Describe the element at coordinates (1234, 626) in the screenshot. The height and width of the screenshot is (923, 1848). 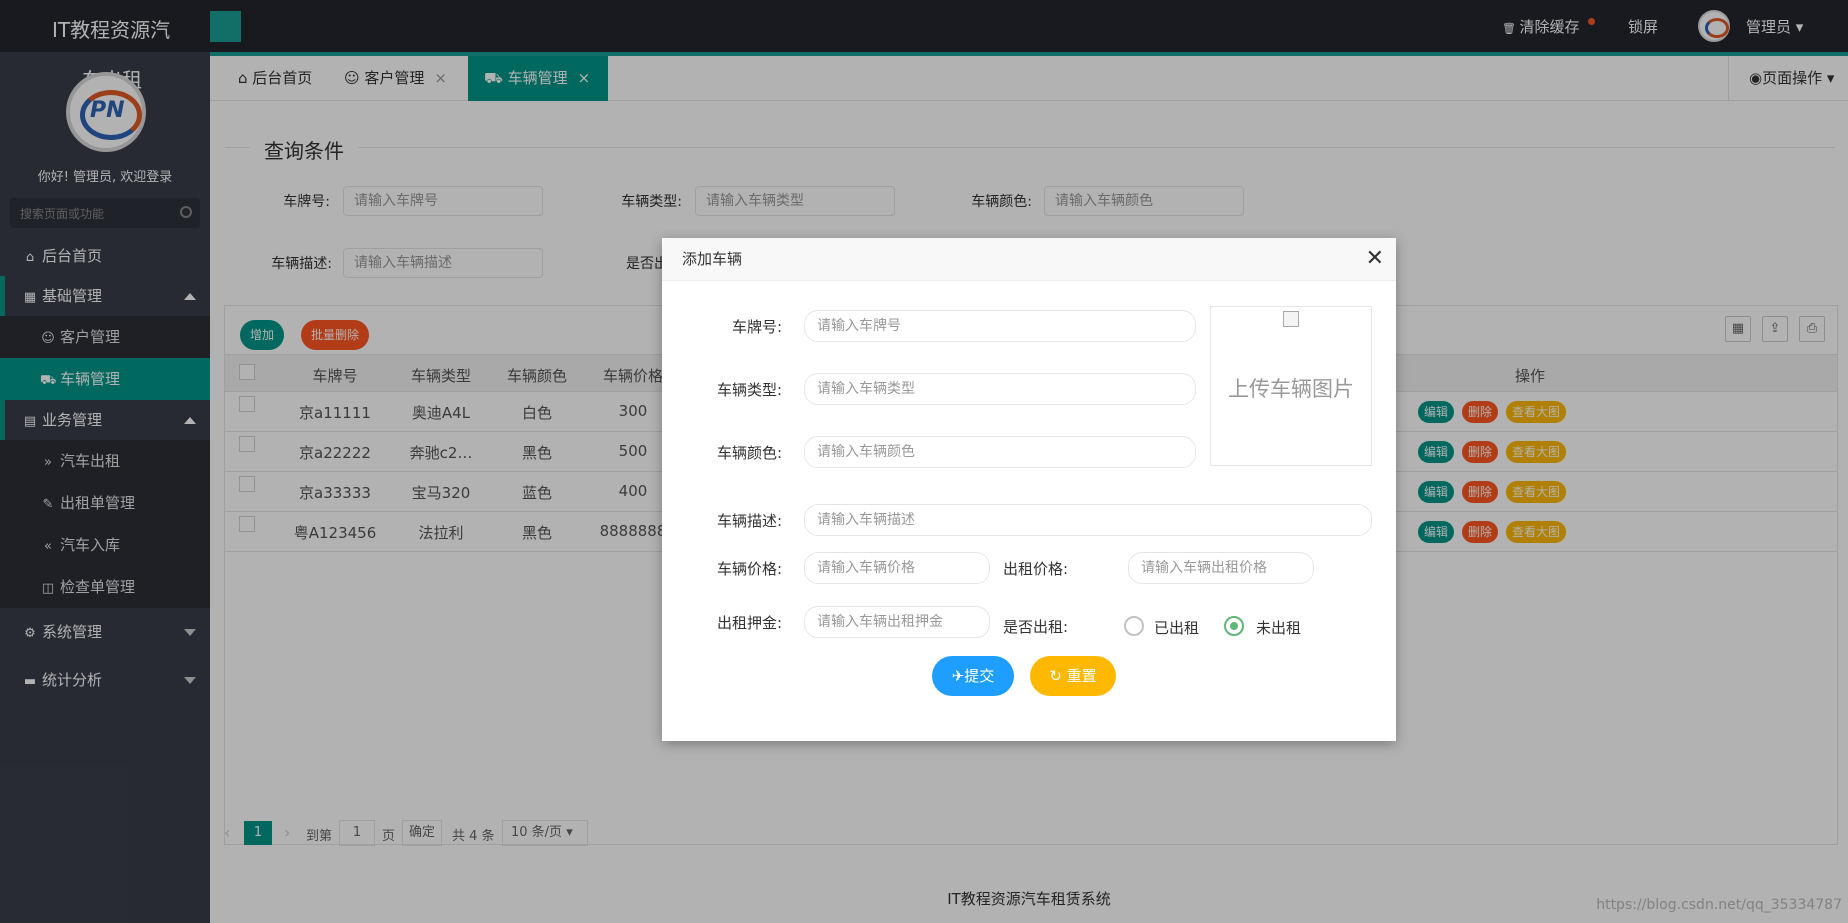
I see `rented-no-radio` at that location.